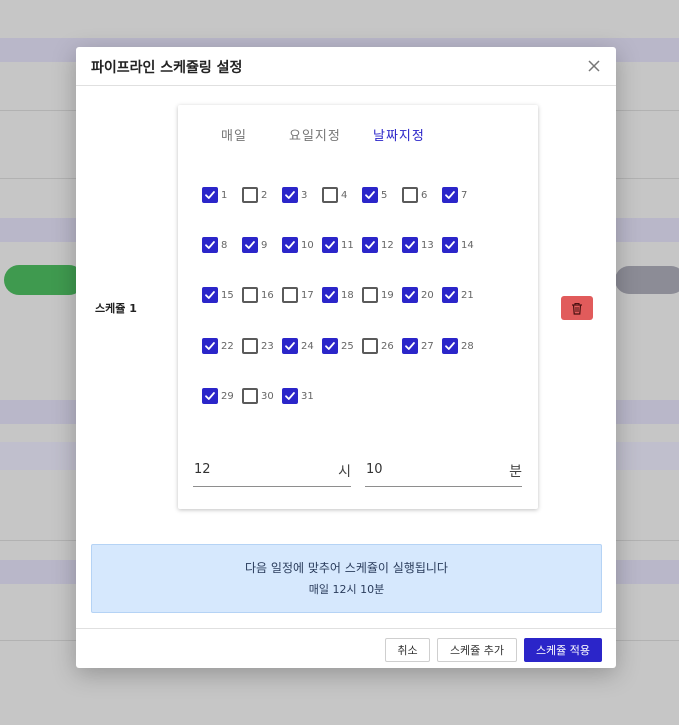 Image resolution: width=679 pixels, height=725 pixels. What do you see at coordinates (346, 578) in the screenshot?
I see `schedule-info-box: 다음 일정에 맞추어 스케쥴이 실행됩니다 매일 12시 10분` at bounding box center [346, 578].